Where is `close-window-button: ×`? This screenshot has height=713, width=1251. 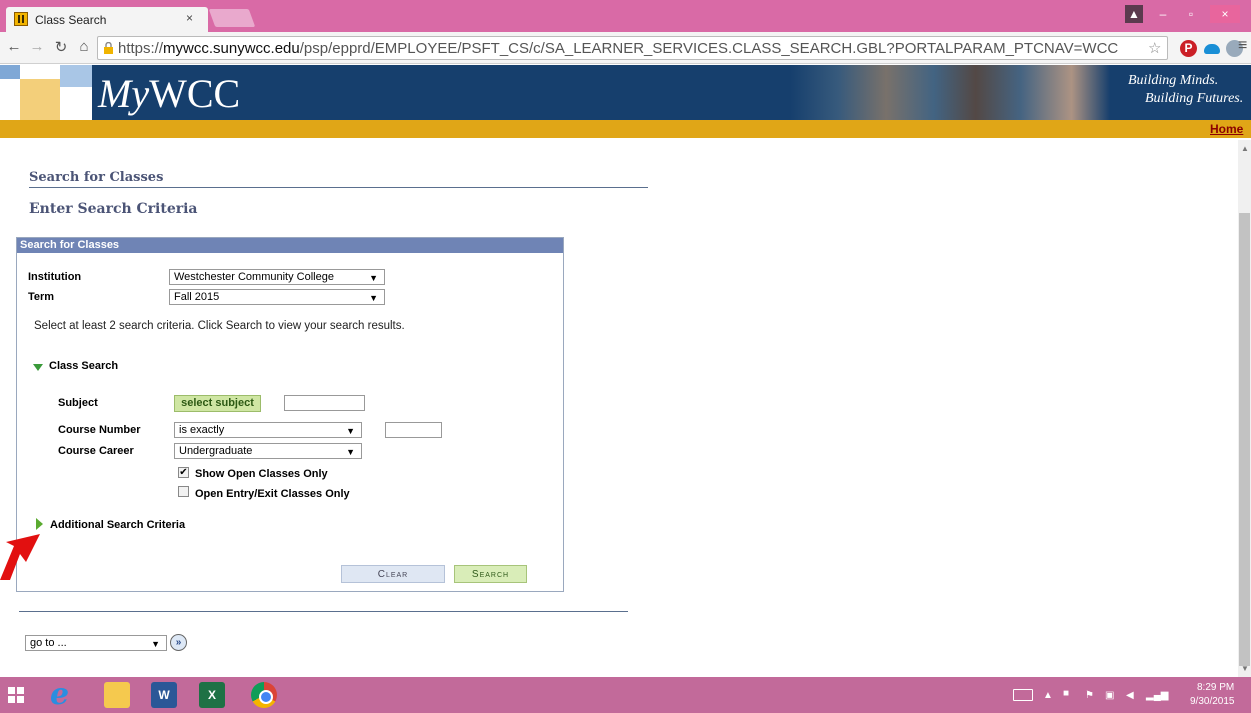 close-window-button: × is located at coordinates (1225, 14).